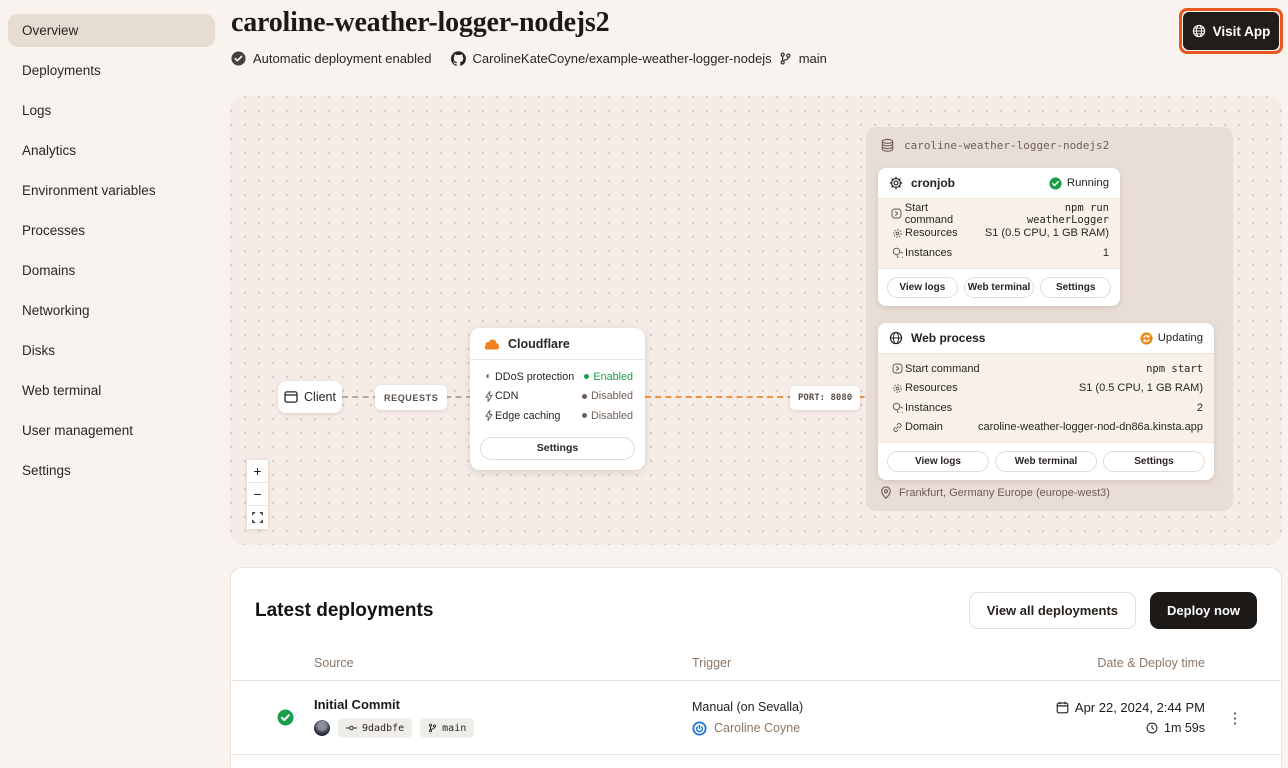 Image resolution: width=1288 pixels, height=768 pixels. Describe the element at coordinates (897, 427) in the screenshot. I see `link-icon` at that location.